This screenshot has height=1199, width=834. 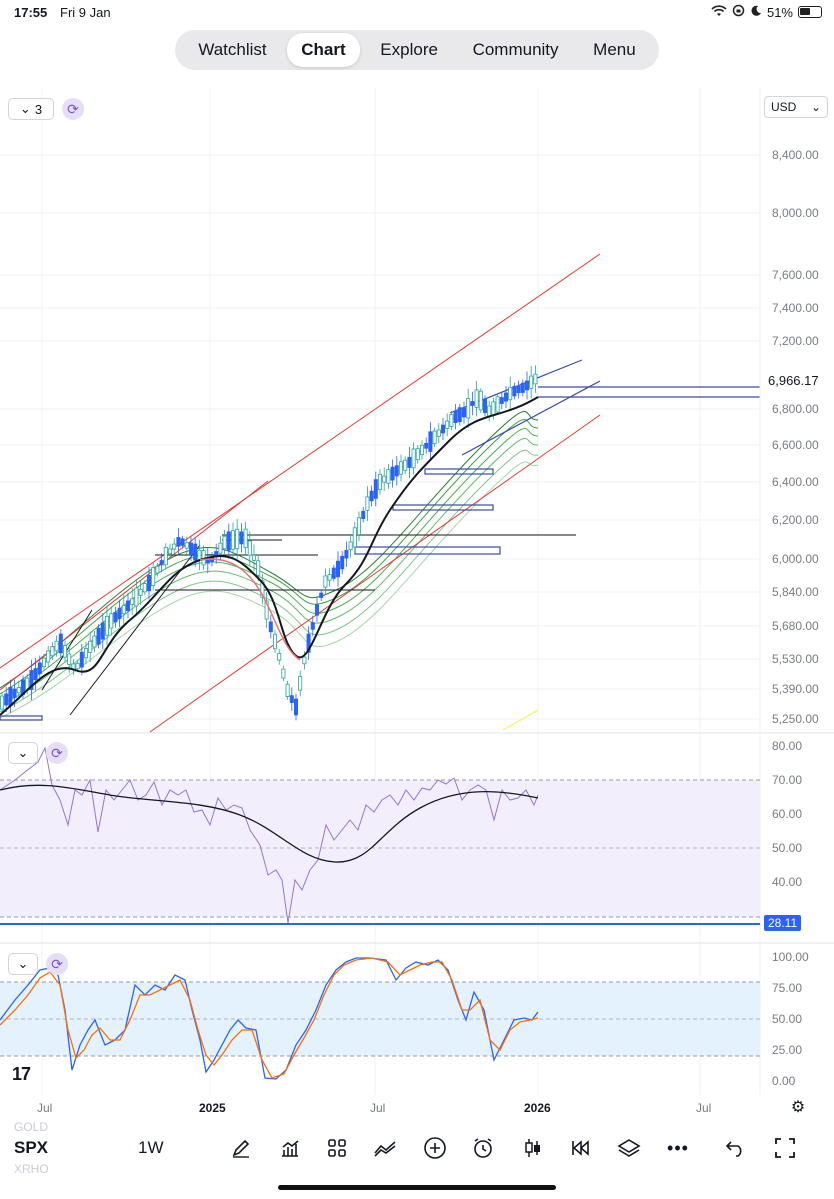 What do you see at coordinates (151, 1148) in the screenshot?
I see `interval-button: 1W` at bounding box center [151, 1148].